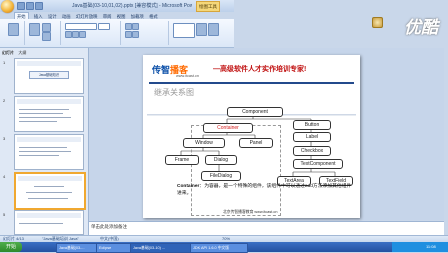  What do you see at coordinates (128, 26) in the screenshot?
I see `bullets-icon` at bounding box center [128, 26].